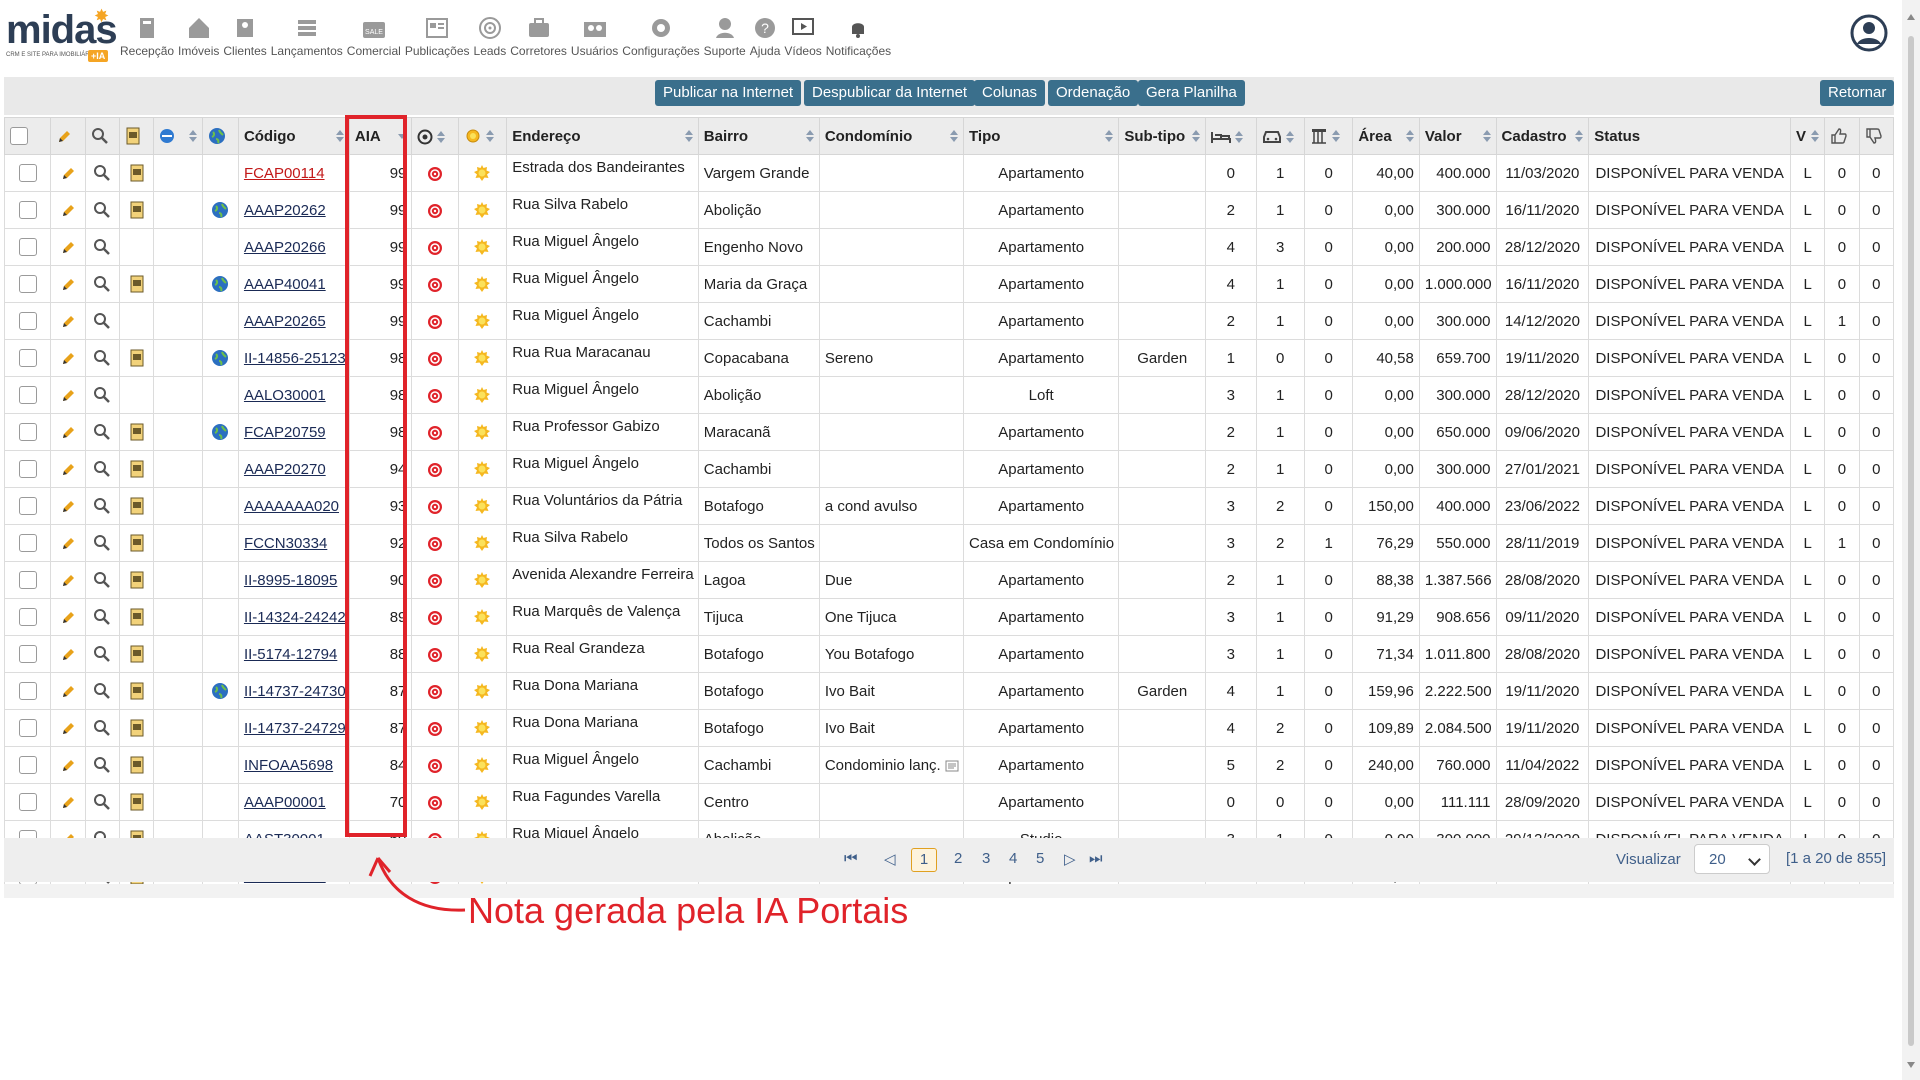 The image size is (1920, 1080). What do you see at coordinates (293, 136) in the screenshot?
I see `header-codigo: Código` at bounding box center [293, 136].